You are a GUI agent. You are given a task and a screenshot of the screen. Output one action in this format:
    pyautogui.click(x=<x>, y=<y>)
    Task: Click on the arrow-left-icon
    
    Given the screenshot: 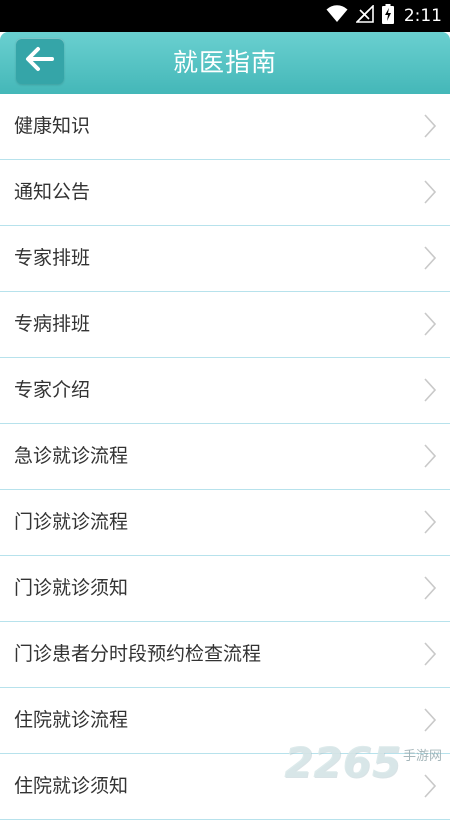 What is the action you would take?
    pyautogui.click(x=40, y=61)
    